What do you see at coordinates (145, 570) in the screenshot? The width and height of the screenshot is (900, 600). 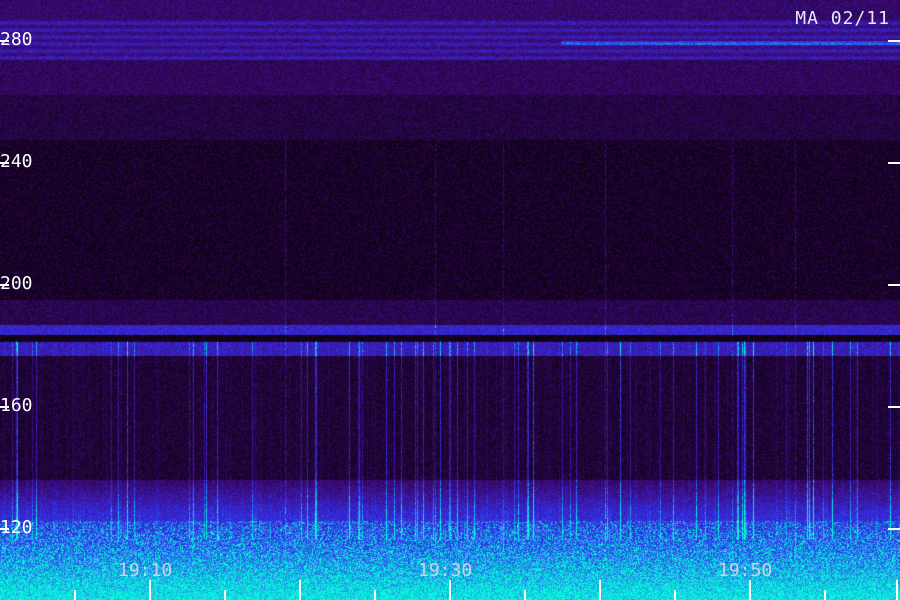 I see `x-tick-label: 19:10` at bounding box center [145, 570].